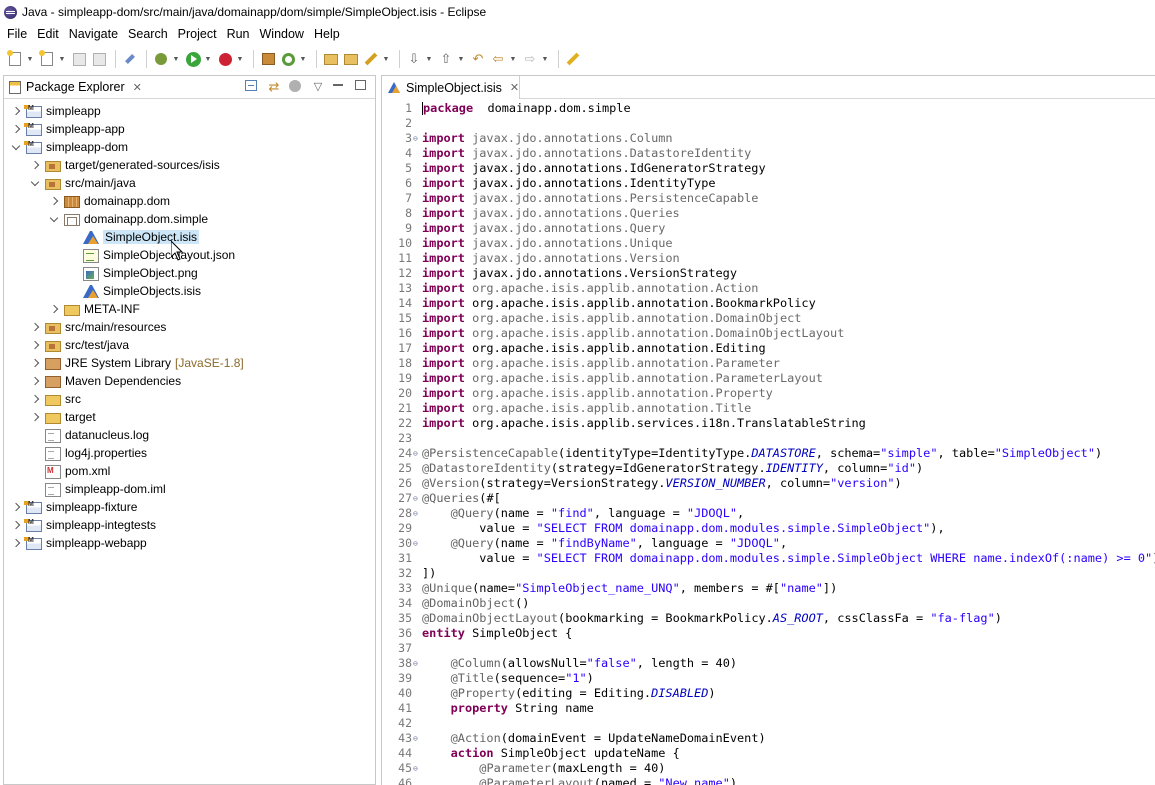 Image resolution: width=1155 pixels, height=785 pixels. What do you see at coordinates (48, 34) in the screenshot?
I see `menu-edit: Edit` at bounding box center [48, 34].